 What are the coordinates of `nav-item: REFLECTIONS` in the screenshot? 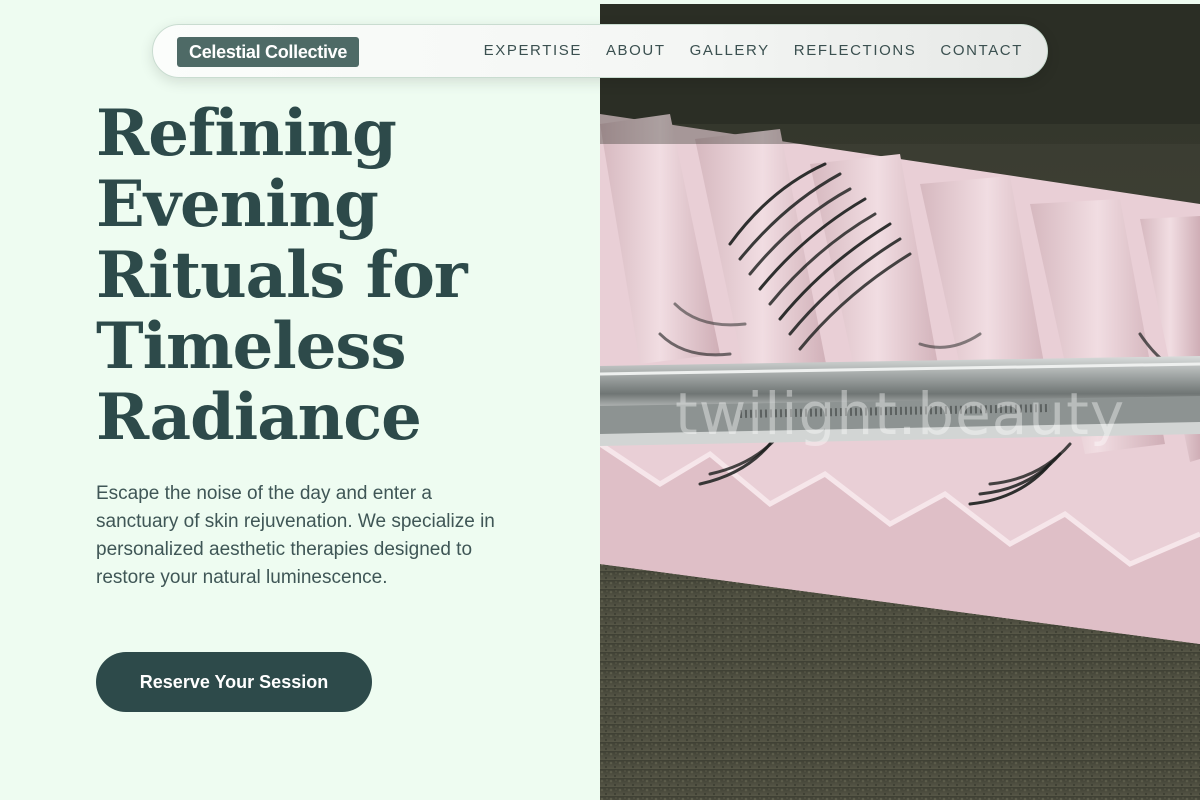 It's located at (855, 51).